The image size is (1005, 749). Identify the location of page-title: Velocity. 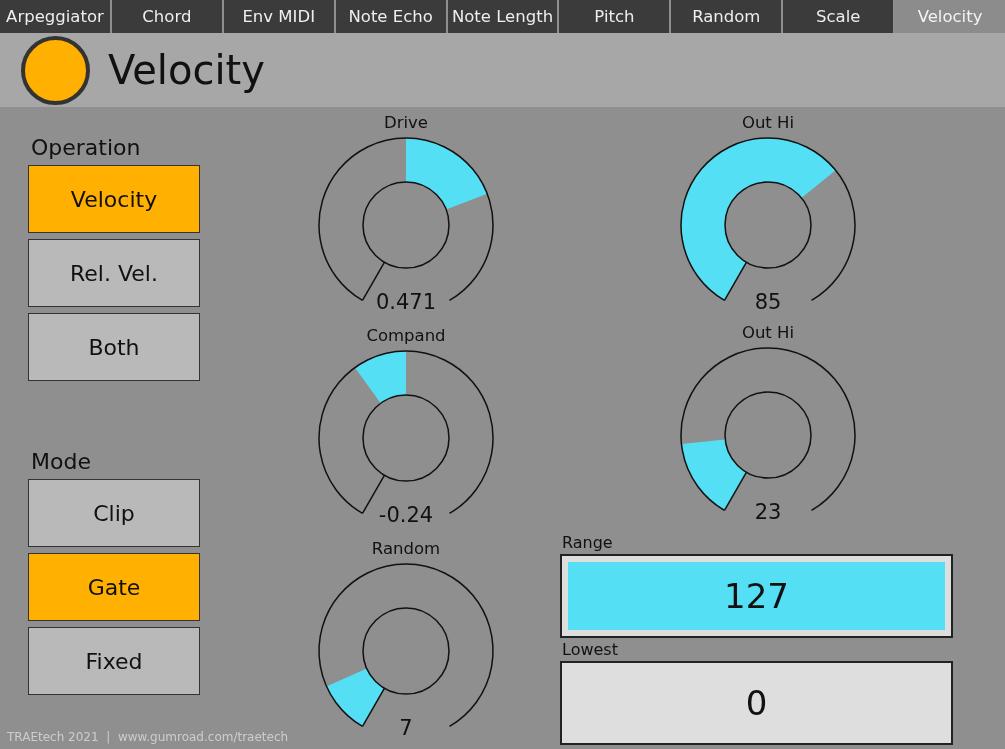
(186, 70).